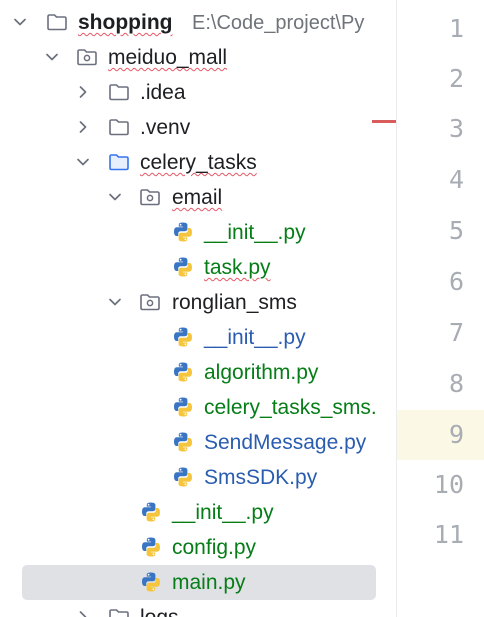 The image size is (484, 617). I want to click on tree-row-email-task: task.py, so click(198, 267).